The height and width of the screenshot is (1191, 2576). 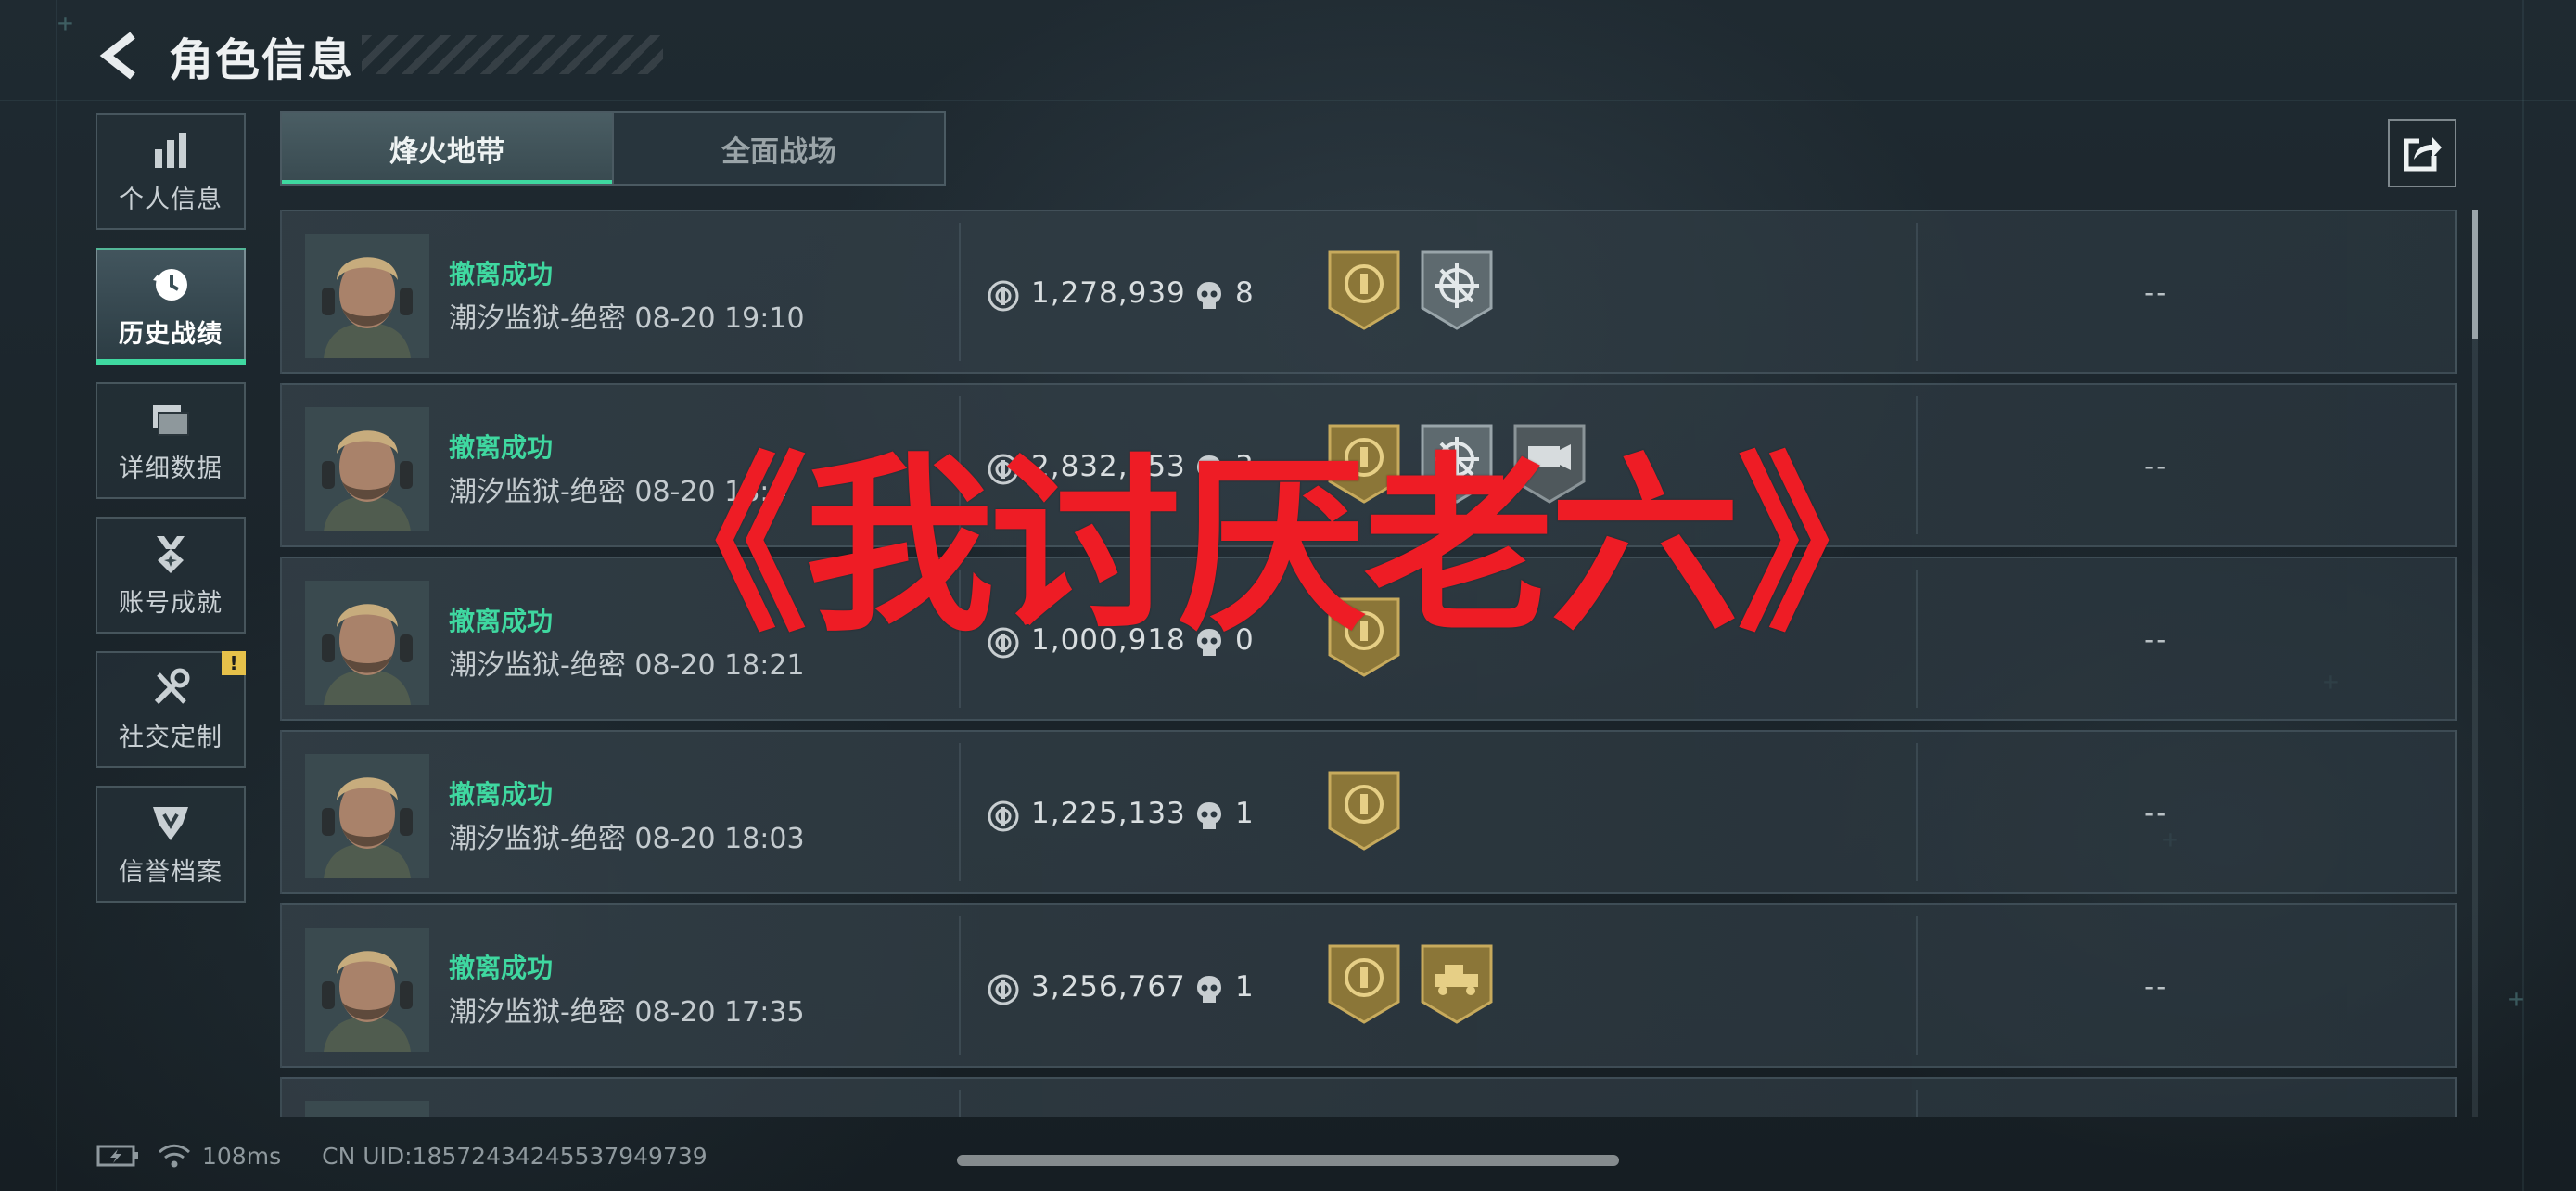 I want to click on match-row: 撤离成功 潮汐监狱-绝密 08-20 17:35 3,256,767 1 --, so click(x=1368, y=985).